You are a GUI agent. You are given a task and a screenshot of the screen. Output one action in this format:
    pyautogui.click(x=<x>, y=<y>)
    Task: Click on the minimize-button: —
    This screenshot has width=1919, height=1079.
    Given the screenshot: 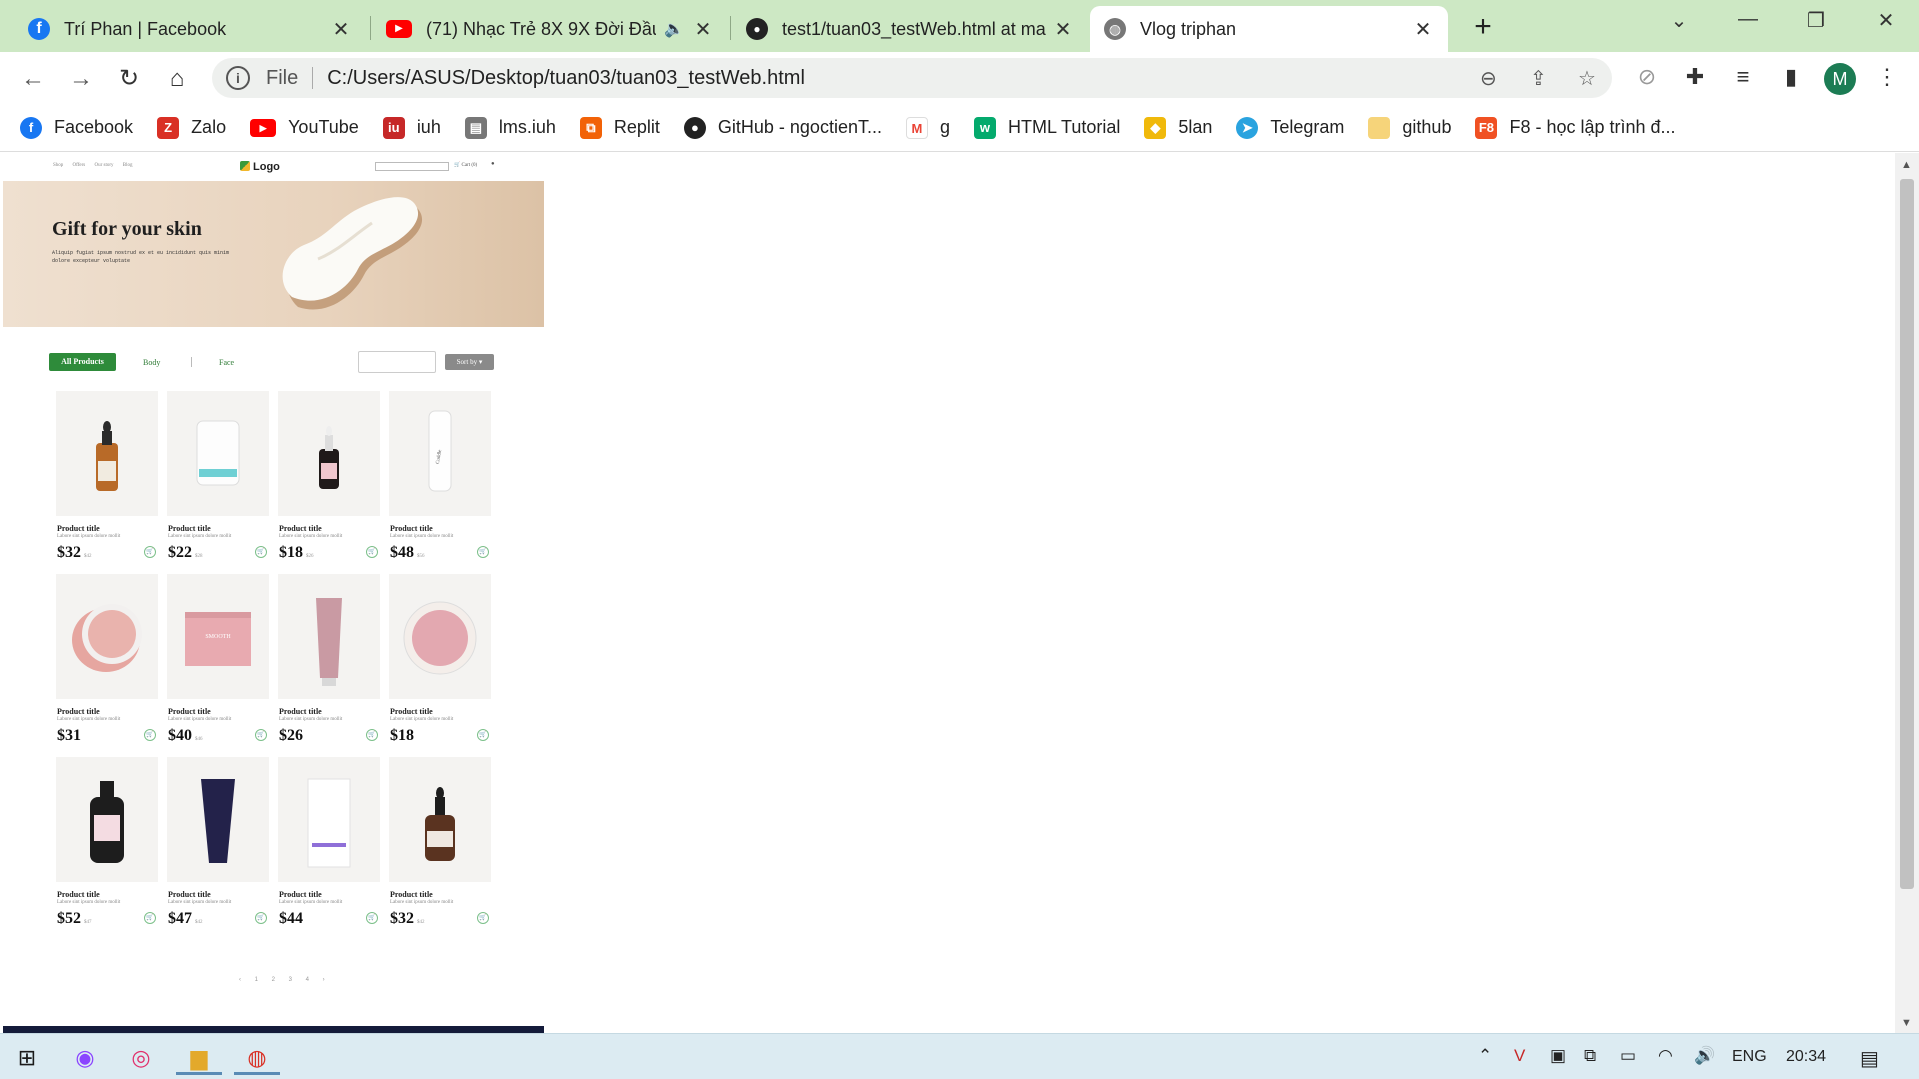 What is the action you would take?
    pyautogui.click(x=1748, y=19)
    